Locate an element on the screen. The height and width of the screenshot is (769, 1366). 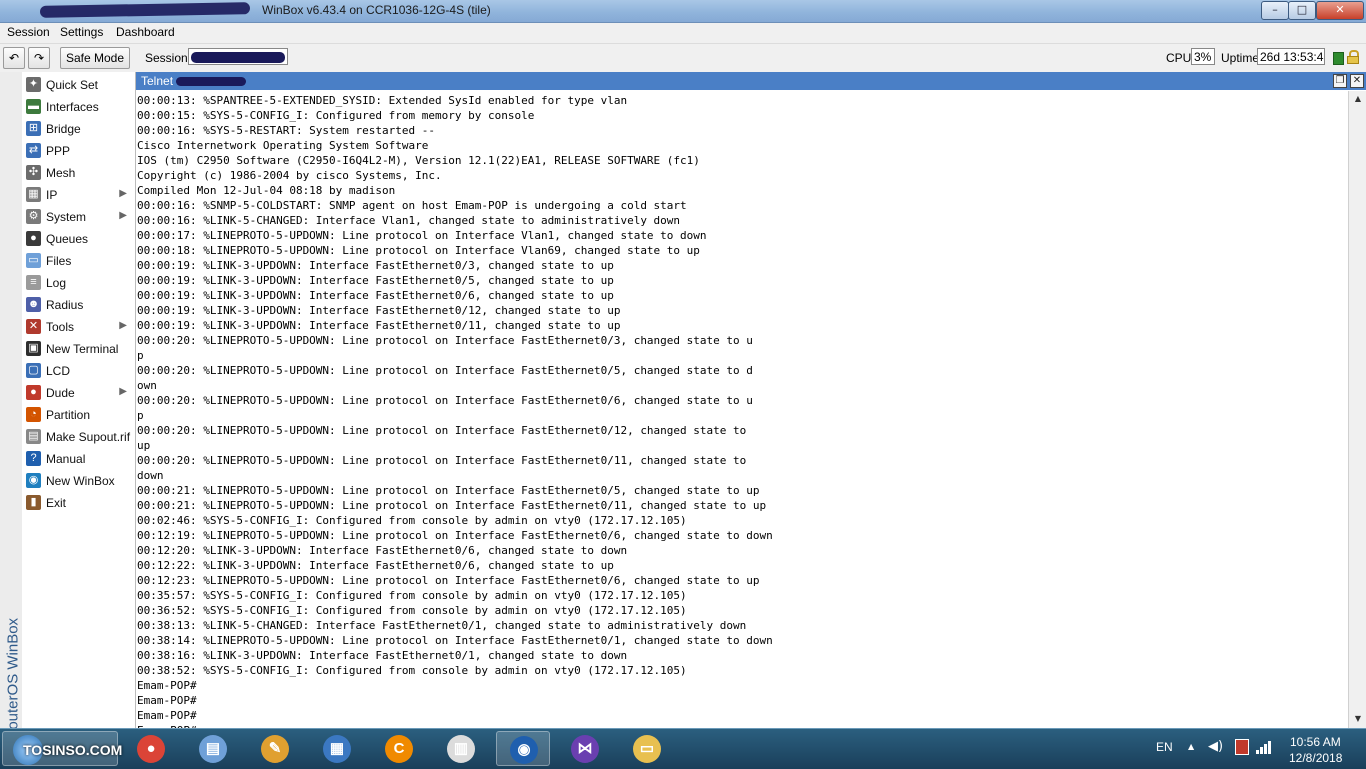
maximize-button: □ is located at coordinates (1302, 10).